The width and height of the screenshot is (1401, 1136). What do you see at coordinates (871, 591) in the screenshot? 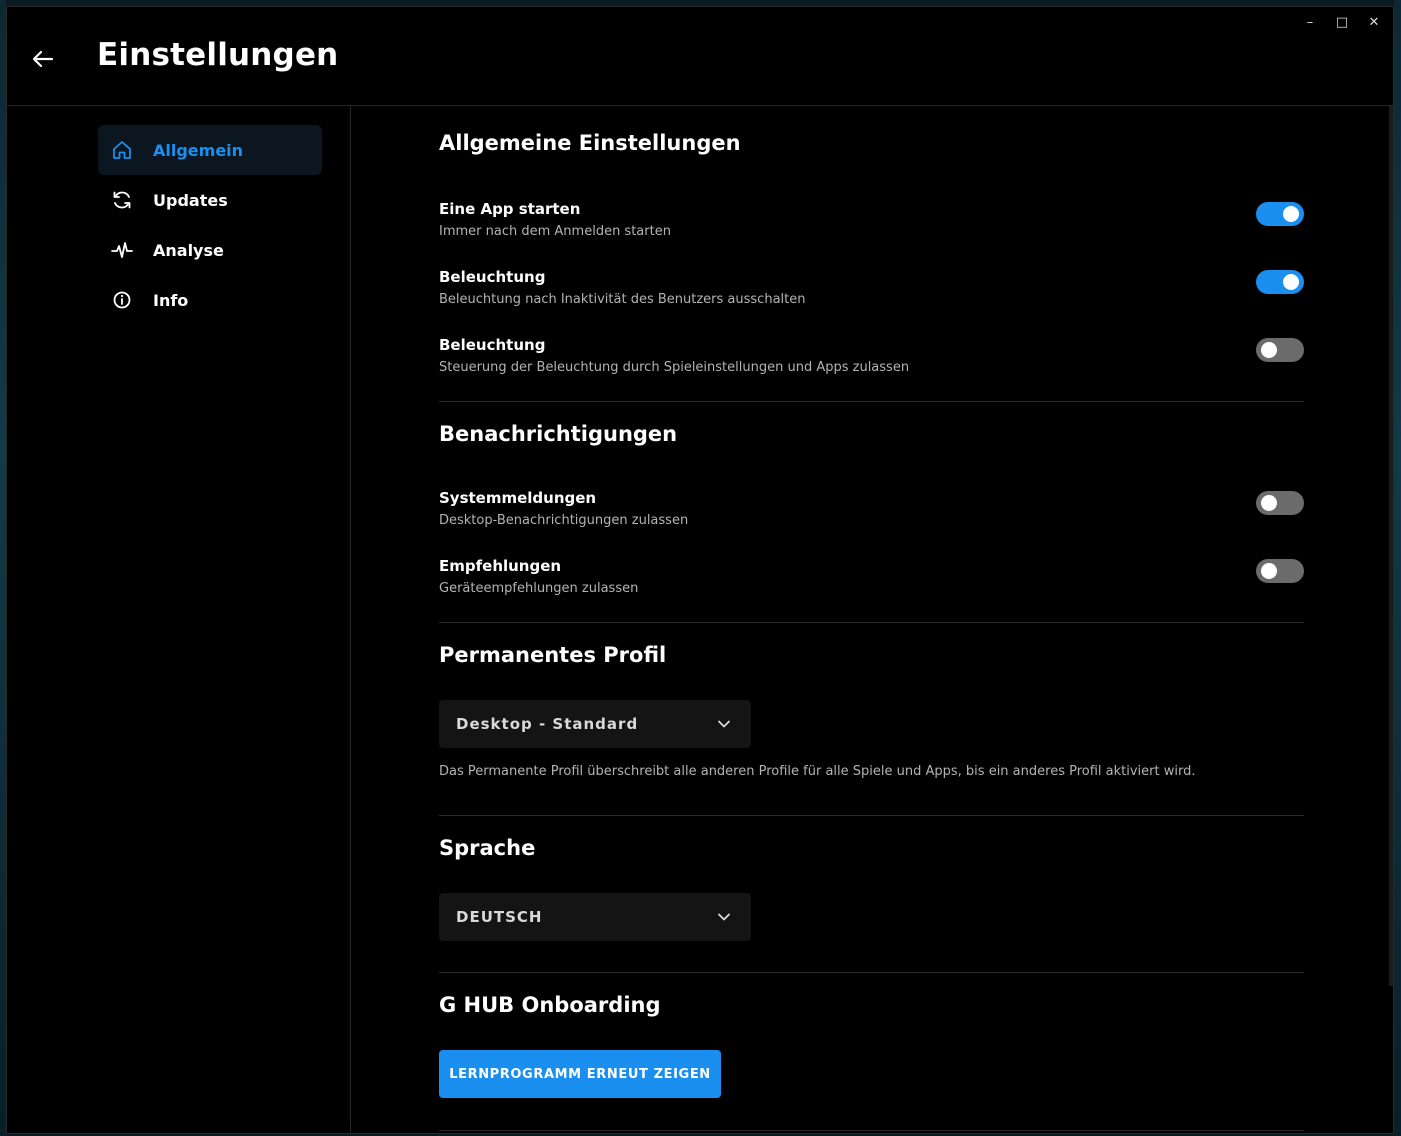
I see `setting-recommendations: Empfehlungen Geräteempfehlungen zulassen` at bounding box center [871, 591].